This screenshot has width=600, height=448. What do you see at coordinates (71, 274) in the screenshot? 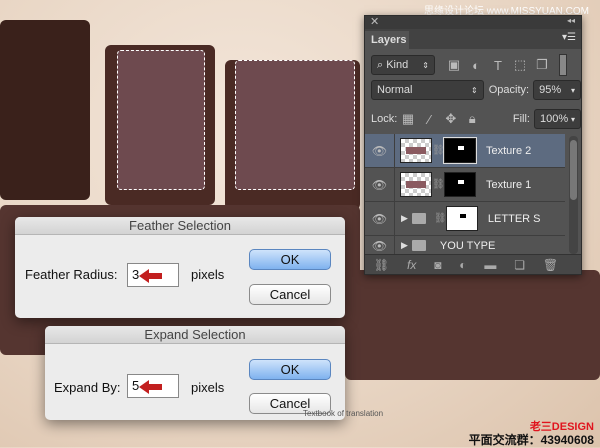
I see `feather-radius-label: Feather Radius:` at bounding box center [71, 274].